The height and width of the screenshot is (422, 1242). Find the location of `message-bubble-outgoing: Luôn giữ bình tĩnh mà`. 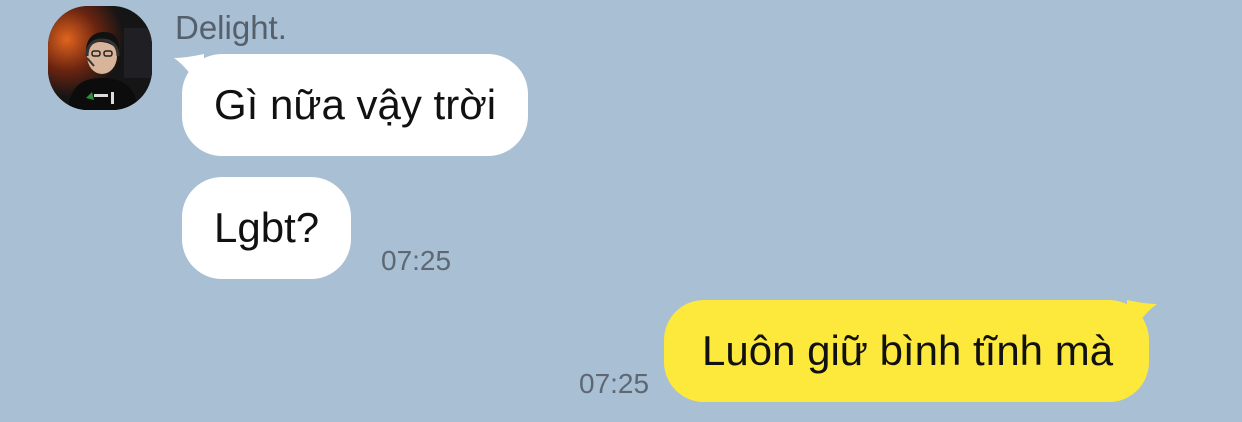

message-bubble-outgoing: Luôn giữ bình tĩnh mà is located at coordinates (911, 351).